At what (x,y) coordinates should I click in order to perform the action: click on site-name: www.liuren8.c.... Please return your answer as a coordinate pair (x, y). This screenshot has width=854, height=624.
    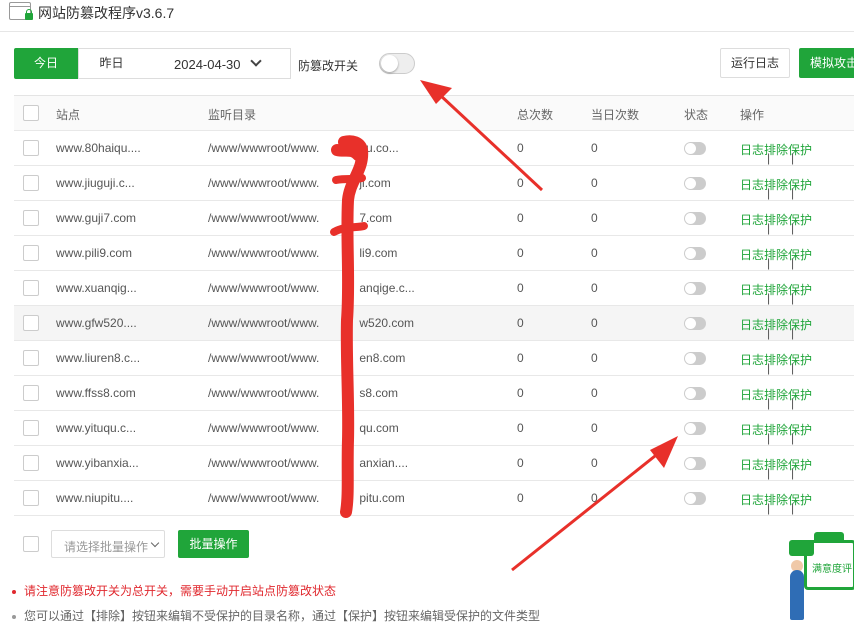
    Looking at the image, I should click on (98, 358).